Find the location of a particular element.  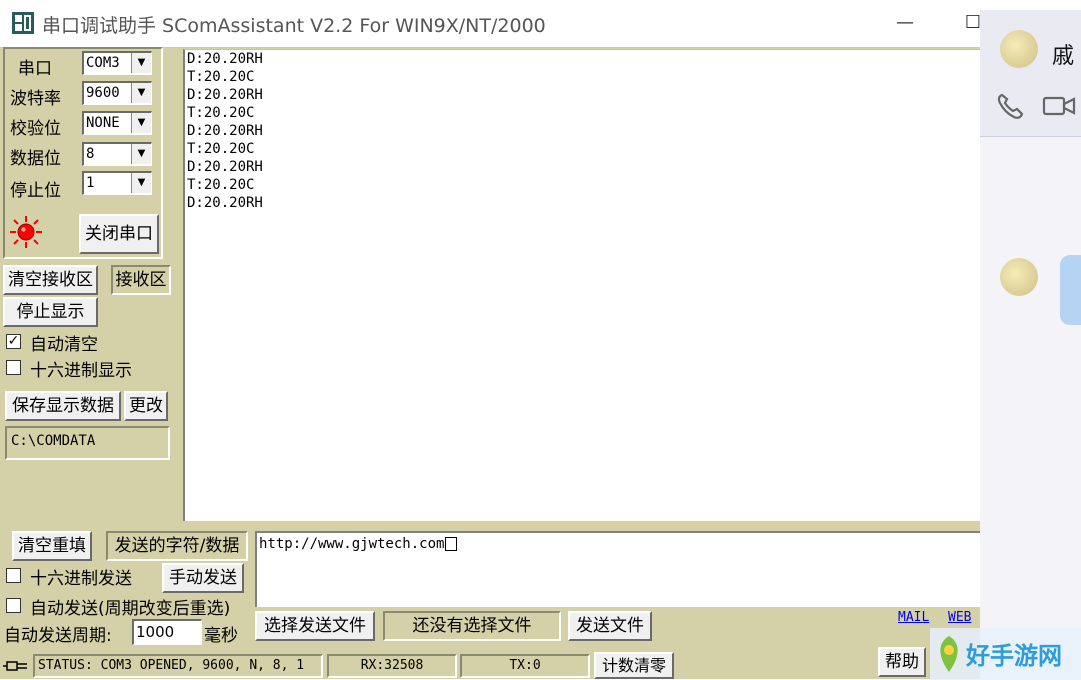

watermark-logo-icon is located at coordinates (949, 654).